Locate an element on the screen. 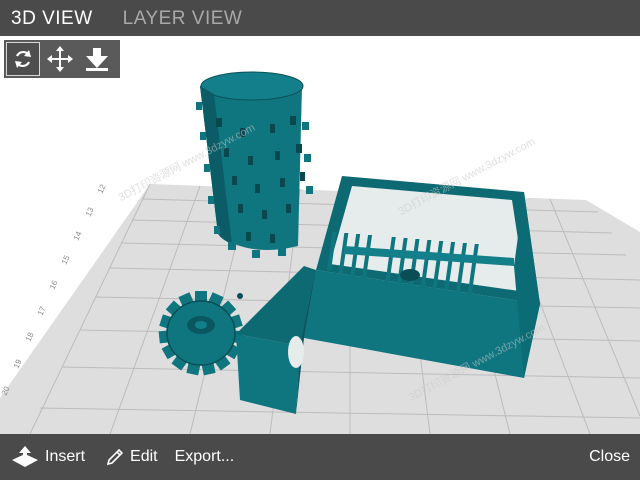  insert-label: Insert is located at coordinates (65, 456).